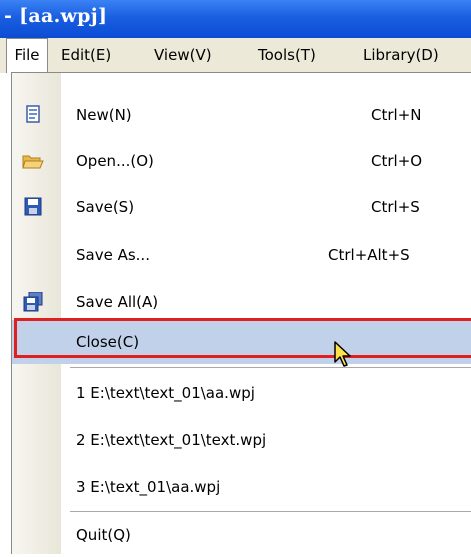  What do you see at coordinates (241, 207) in the screenshot?
I see `menu-item-save: Save(S) Ctrl+S` at bounding box center [241, 207].